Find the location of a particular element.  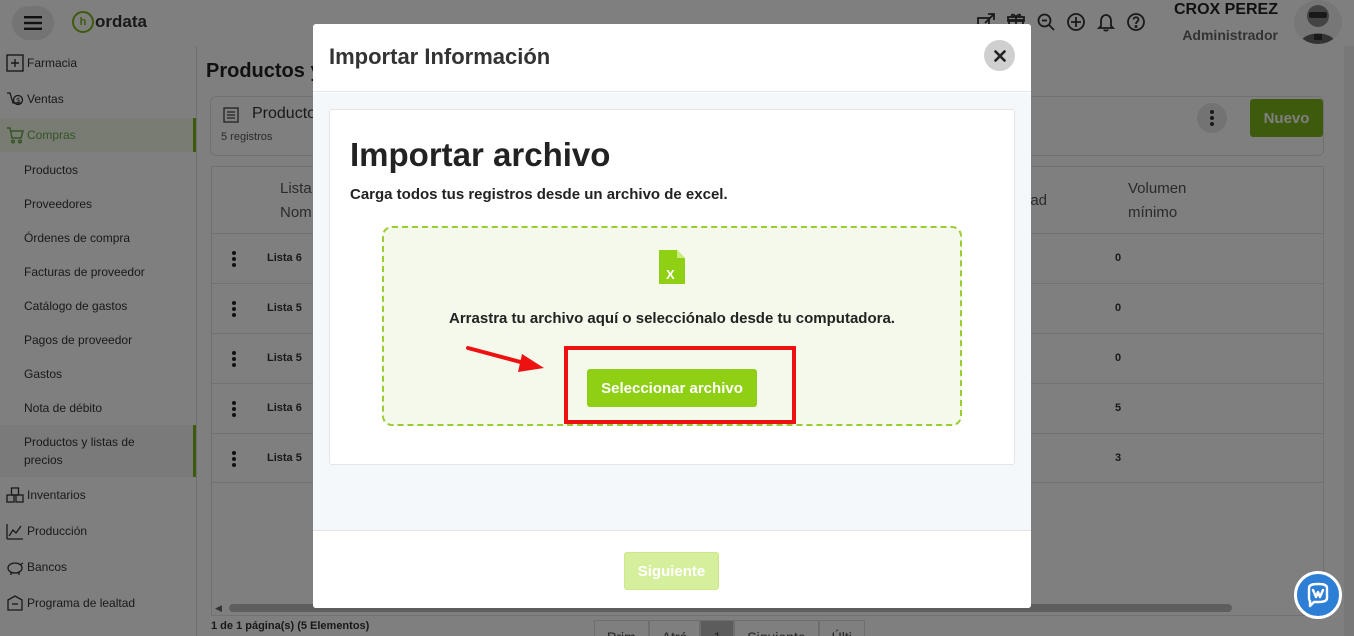

import-title: Importar archivo is located at coordinates (480, 154).